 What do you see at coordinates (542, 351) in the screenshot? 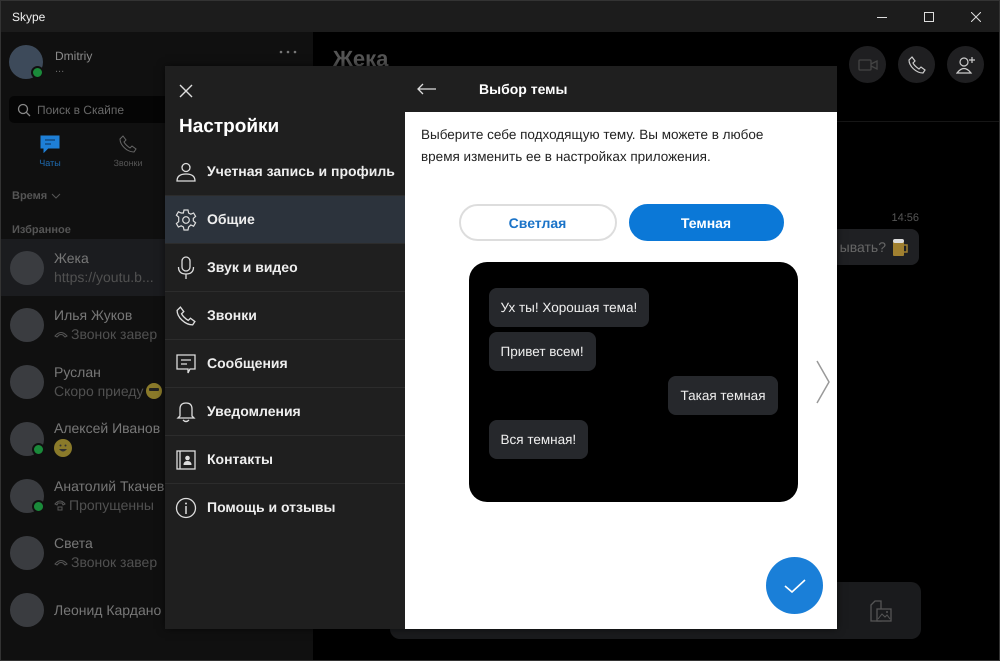
I see `chat-bubble: Привет всем!` at bounding box center [542, 351].